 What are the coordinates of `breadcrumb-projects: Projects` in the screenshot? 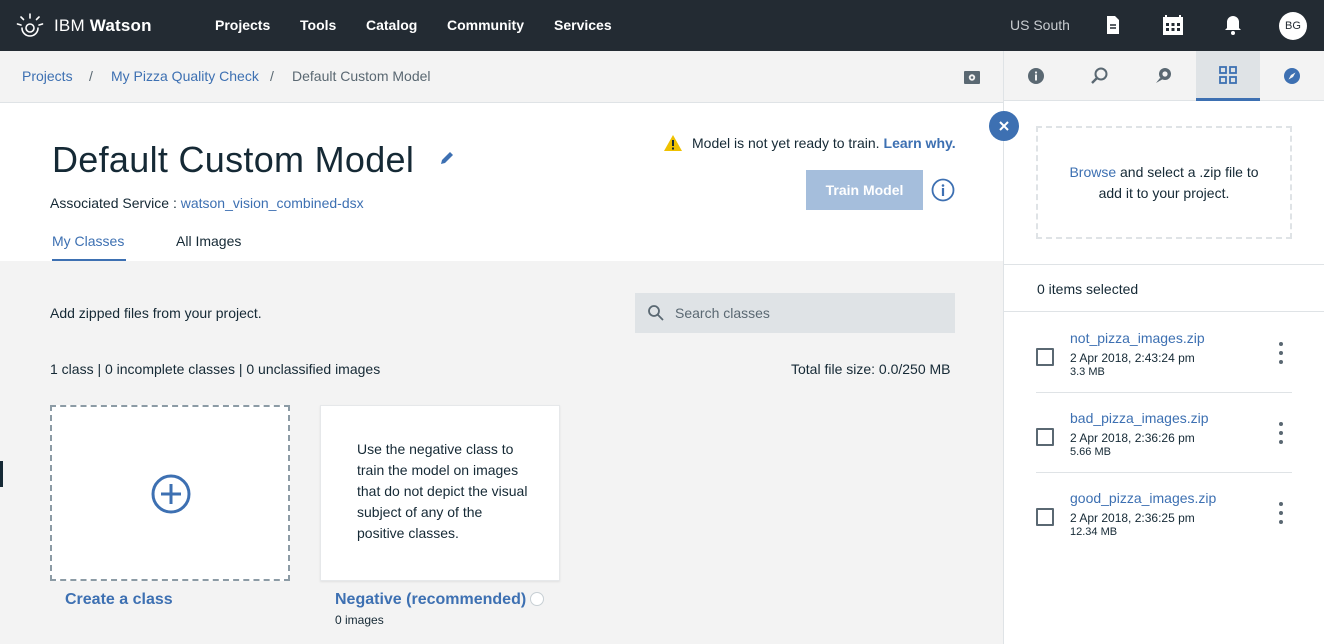 It's located at (47, 76).